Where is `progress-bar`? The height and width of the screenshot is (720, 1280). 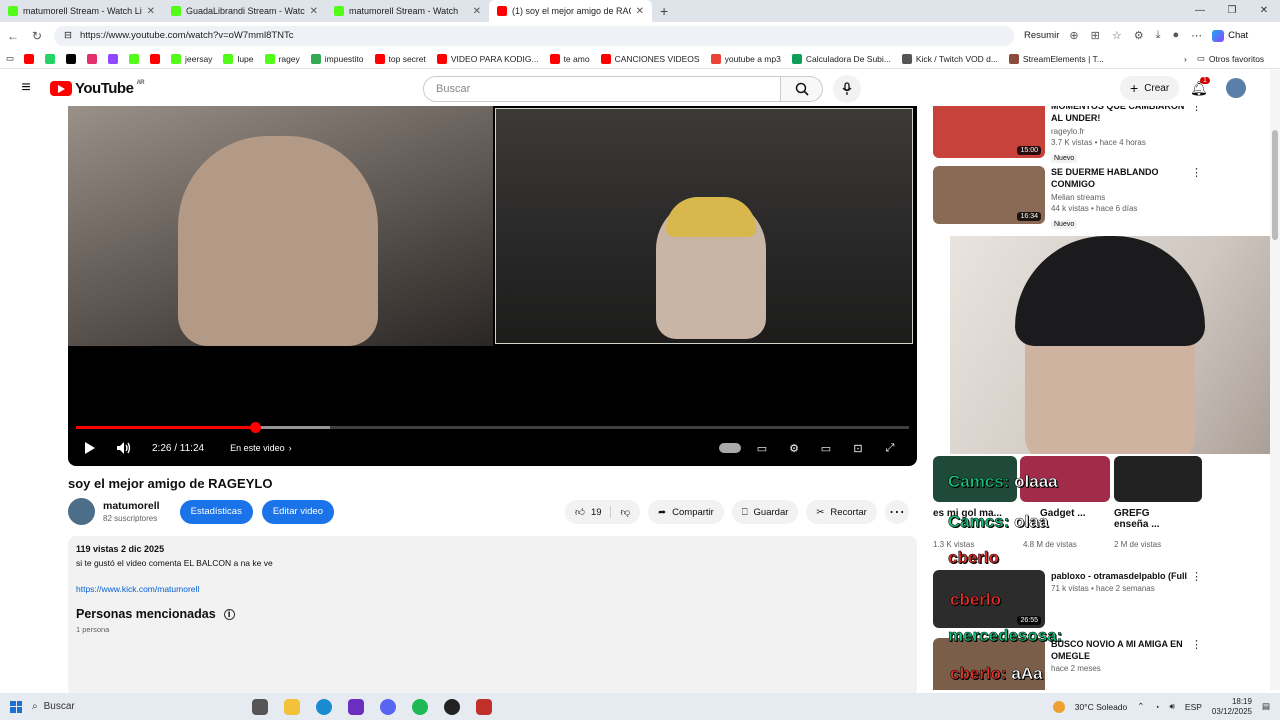 progress-bar is located at coordinates (492, 427).